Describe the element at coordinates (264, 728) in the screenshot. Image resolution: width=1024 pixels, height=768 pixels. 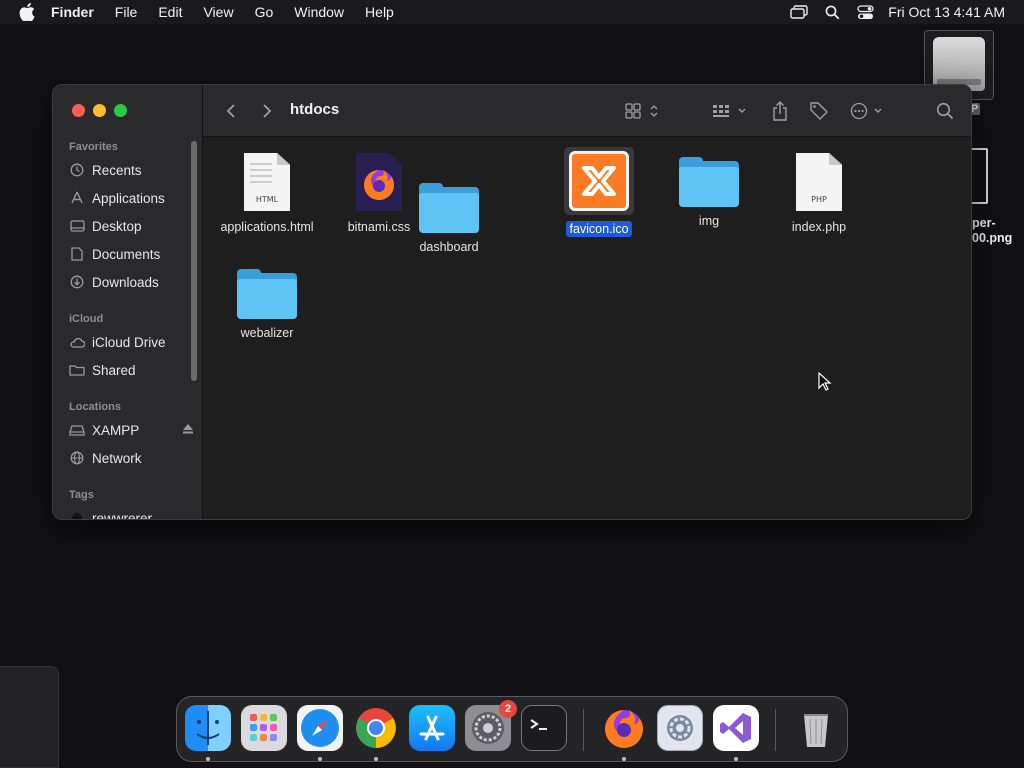
I see `dock-launchpad-icon` at that location.